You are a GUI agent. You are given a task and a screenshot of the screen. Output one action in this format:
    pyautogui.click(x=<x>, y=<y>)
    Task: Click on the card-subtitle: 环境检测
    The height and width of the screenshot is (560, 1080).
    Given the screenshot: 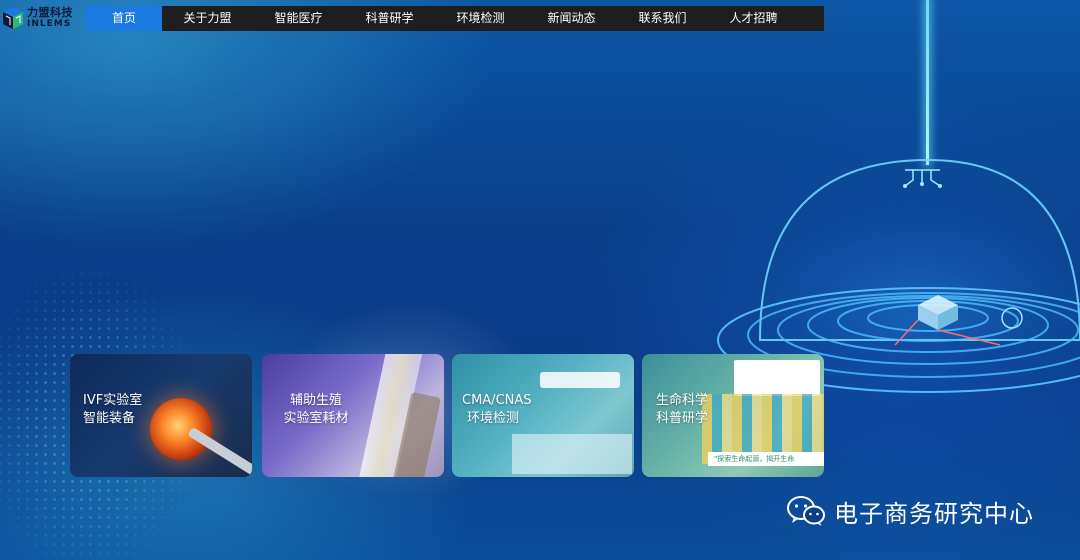 What is the action you would take?
    pyautogui.click(x=492, y=418)
    